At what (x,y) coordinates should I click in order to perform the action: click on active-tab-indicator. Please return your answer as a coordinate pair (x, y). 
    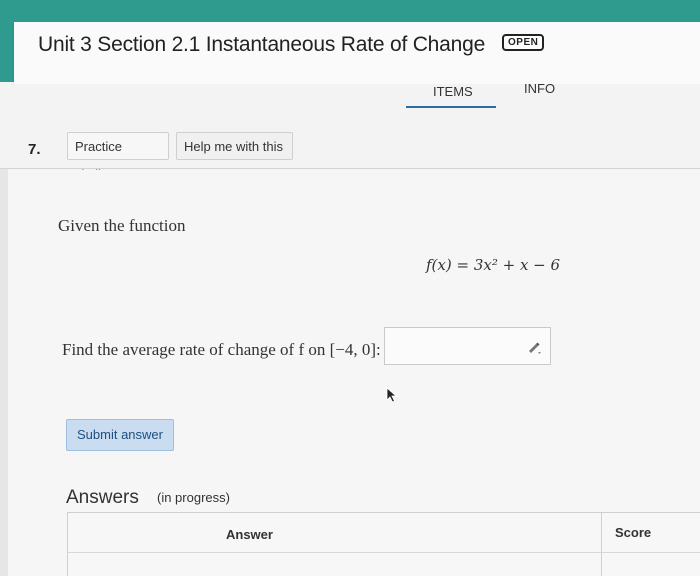
    Looking at the image, I should click on (451, 107).